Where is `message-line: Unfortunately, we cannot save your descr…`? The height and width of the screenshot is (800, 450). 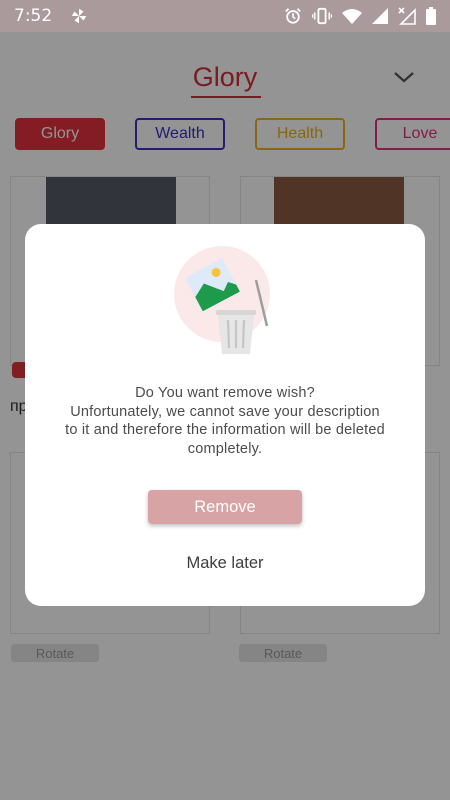
message-line: Unfortunately, we cannot save your descr… is located at coordinates (225, 411).